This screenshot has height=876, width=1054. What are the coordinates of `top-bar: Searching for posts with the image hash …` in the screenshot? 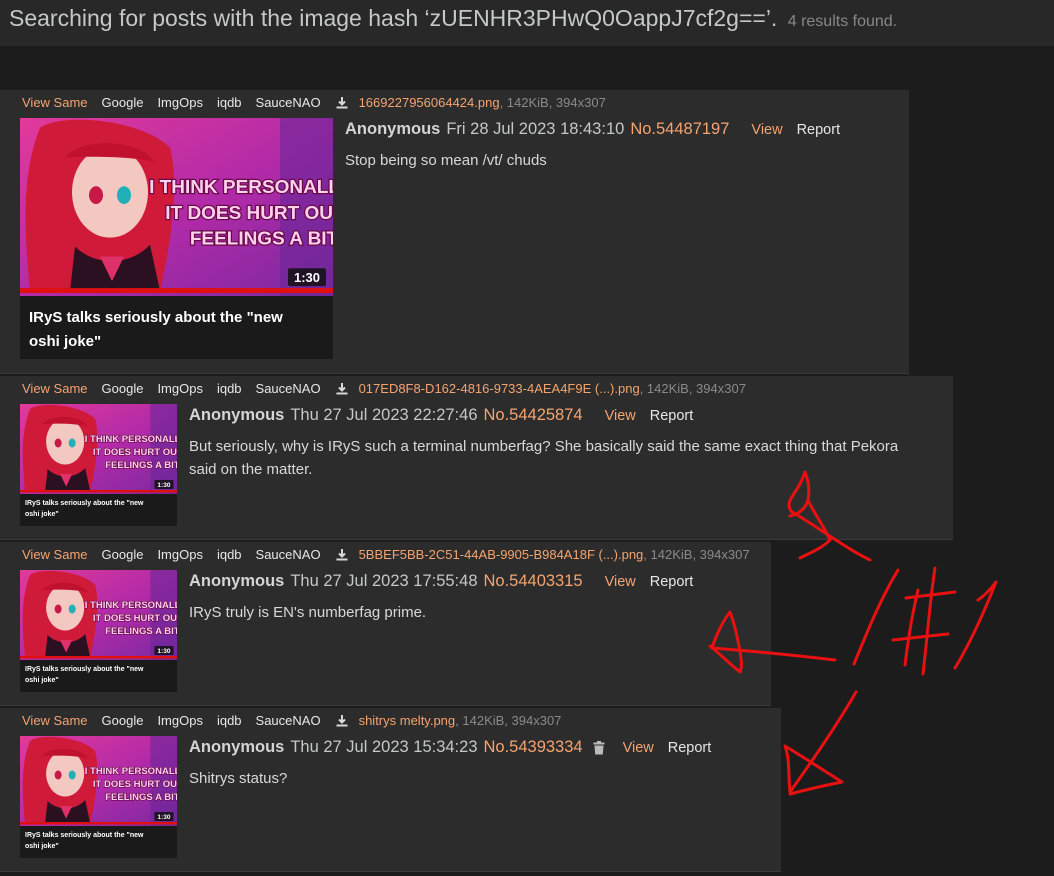 It's located at (527, 23).